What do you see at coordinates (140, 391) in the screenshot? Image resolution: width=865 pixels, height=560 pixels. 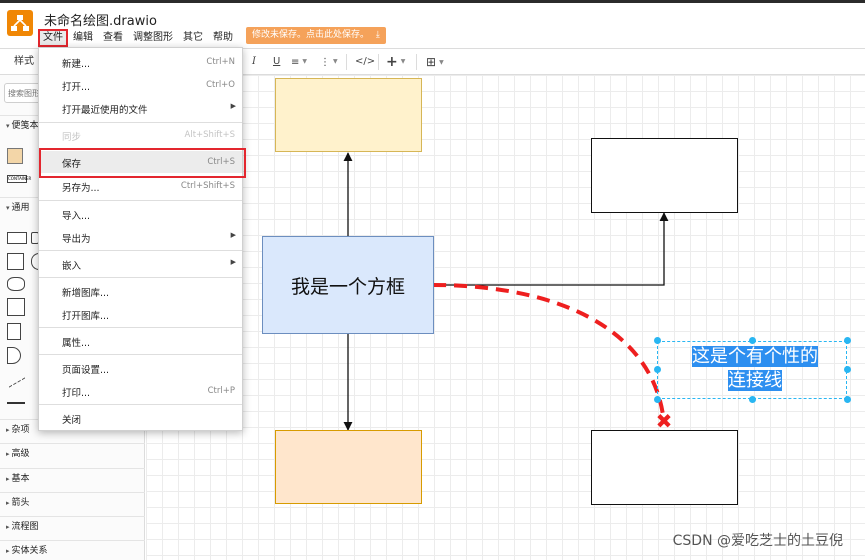 I see `menu-item-print: 打印... Ctrl+P` at bounding box center [140, 391].